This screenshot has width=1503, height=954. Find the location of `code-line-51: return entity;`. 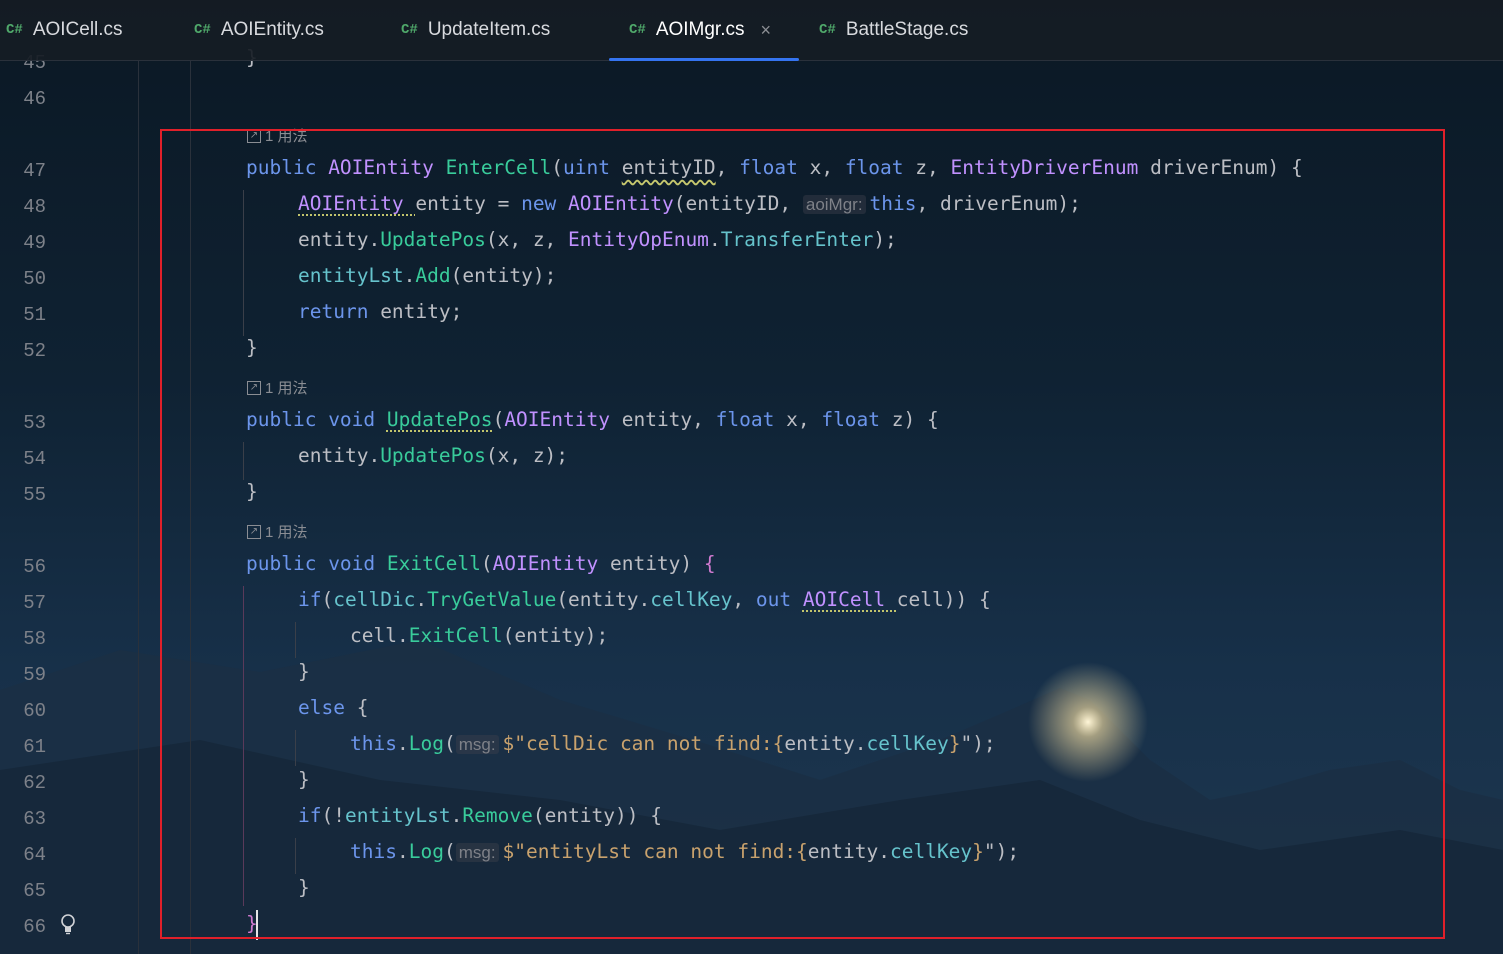

code-line-51: return entity; is located at coordinates (380, 311).